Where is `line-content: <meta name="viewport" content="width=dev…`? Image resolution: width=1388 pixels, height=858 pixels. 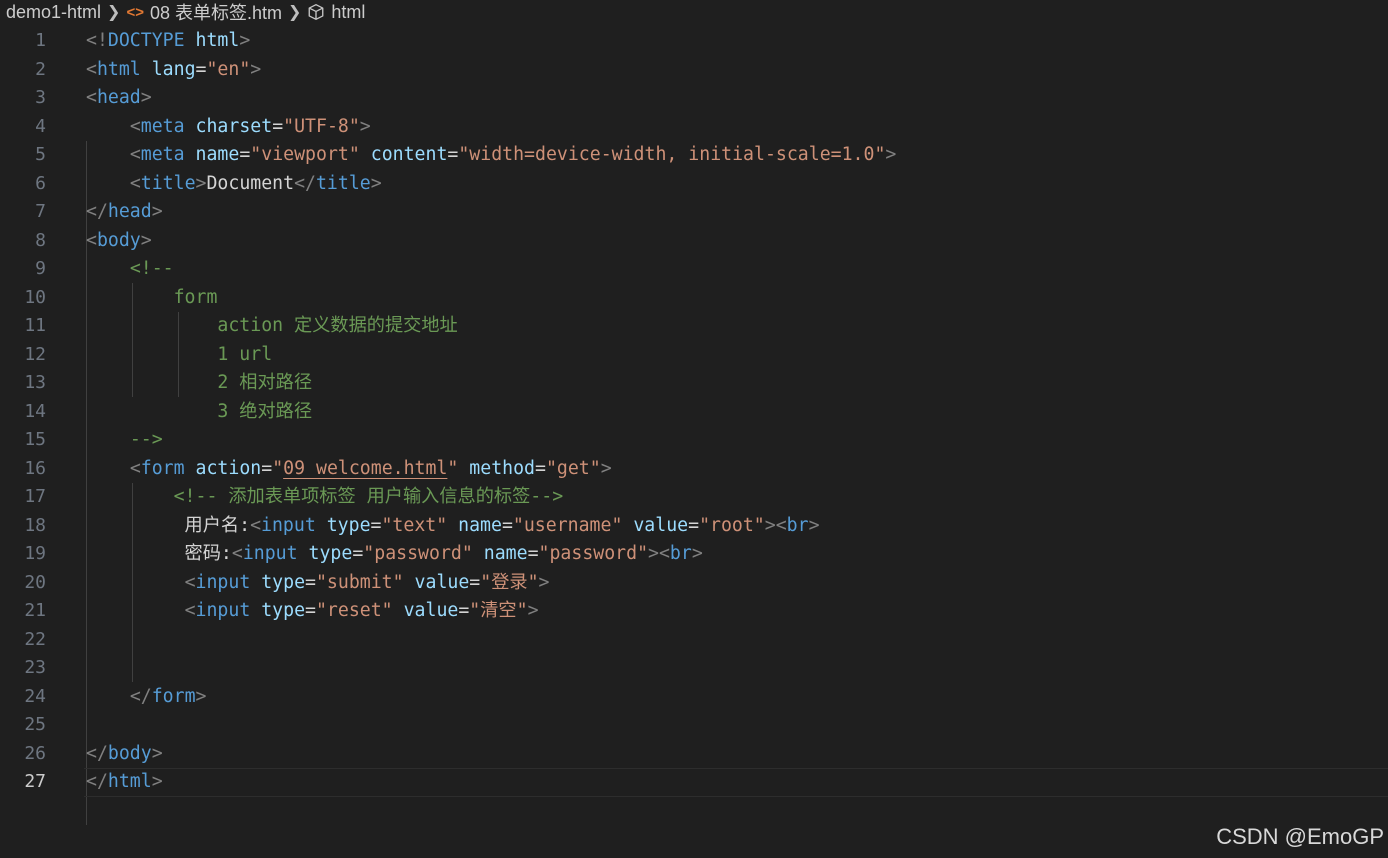
line-content: <meta name="viewport" content="width=dev… is located at coordinates (491, 155).